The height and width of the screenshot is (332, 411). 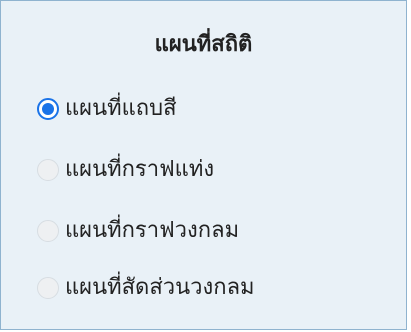 What do you see at coordinates (48, 109) in the screenshot?
I see `radio-selected-icon` at bounding box center [48, 109].